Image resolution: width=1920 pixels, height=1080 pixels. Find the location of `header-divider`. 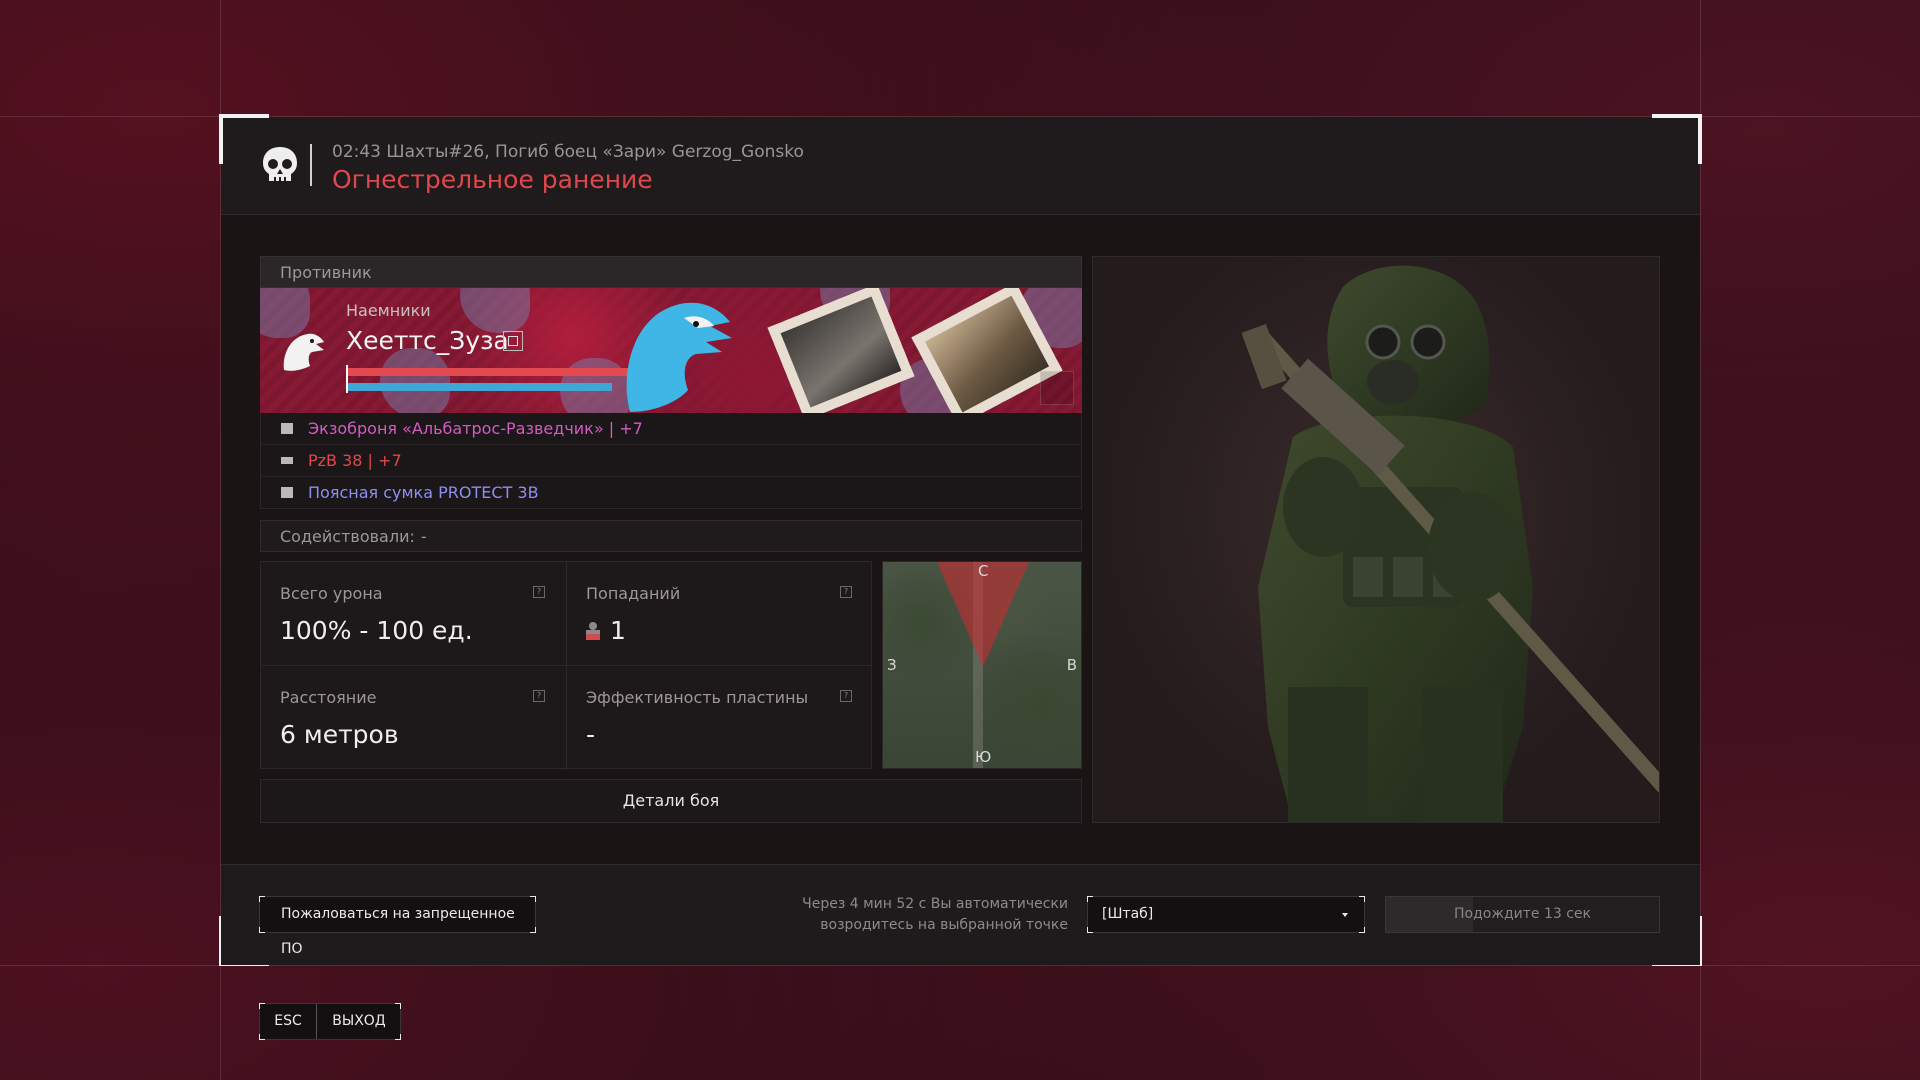

header-divider is located at coordinates (311, 165).